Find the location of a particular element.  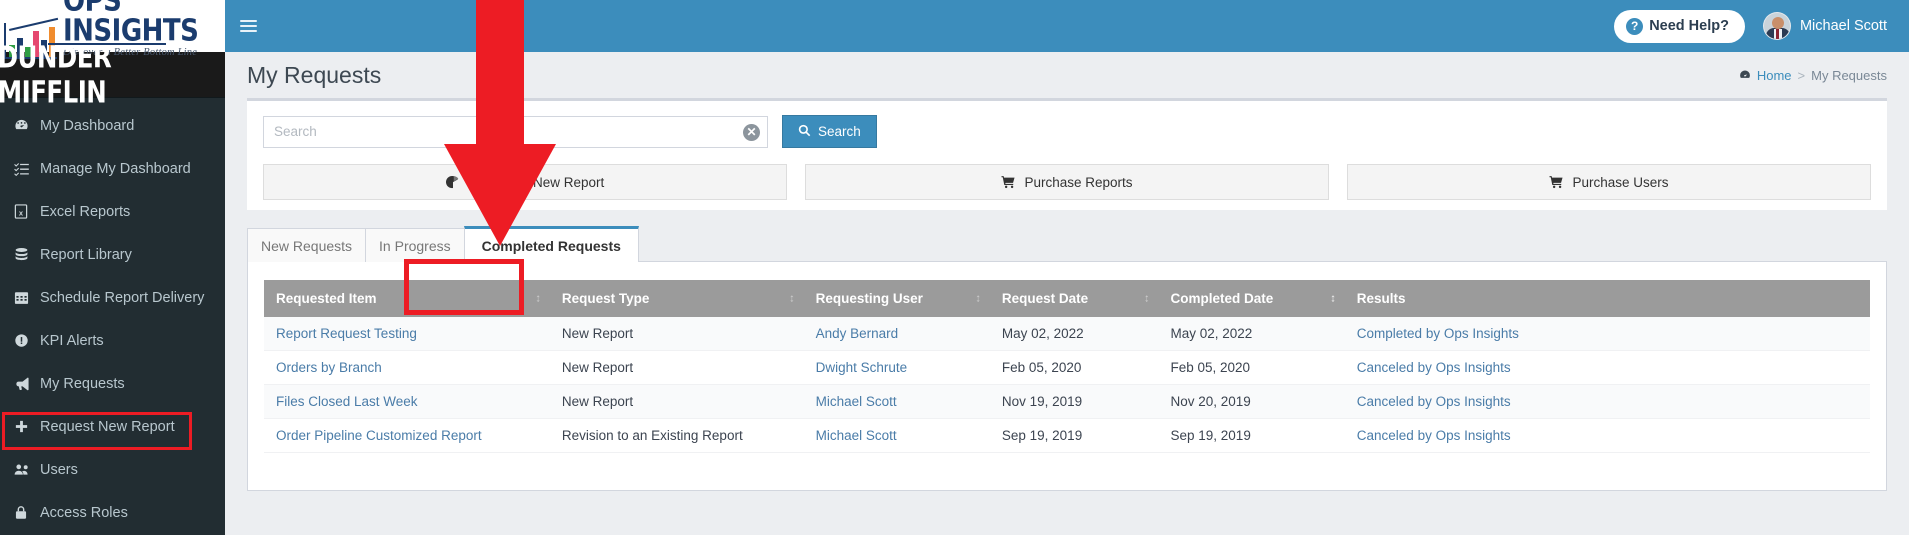

cell-completed-date: May 02, 2022 is located at coordinates (1251, 334).